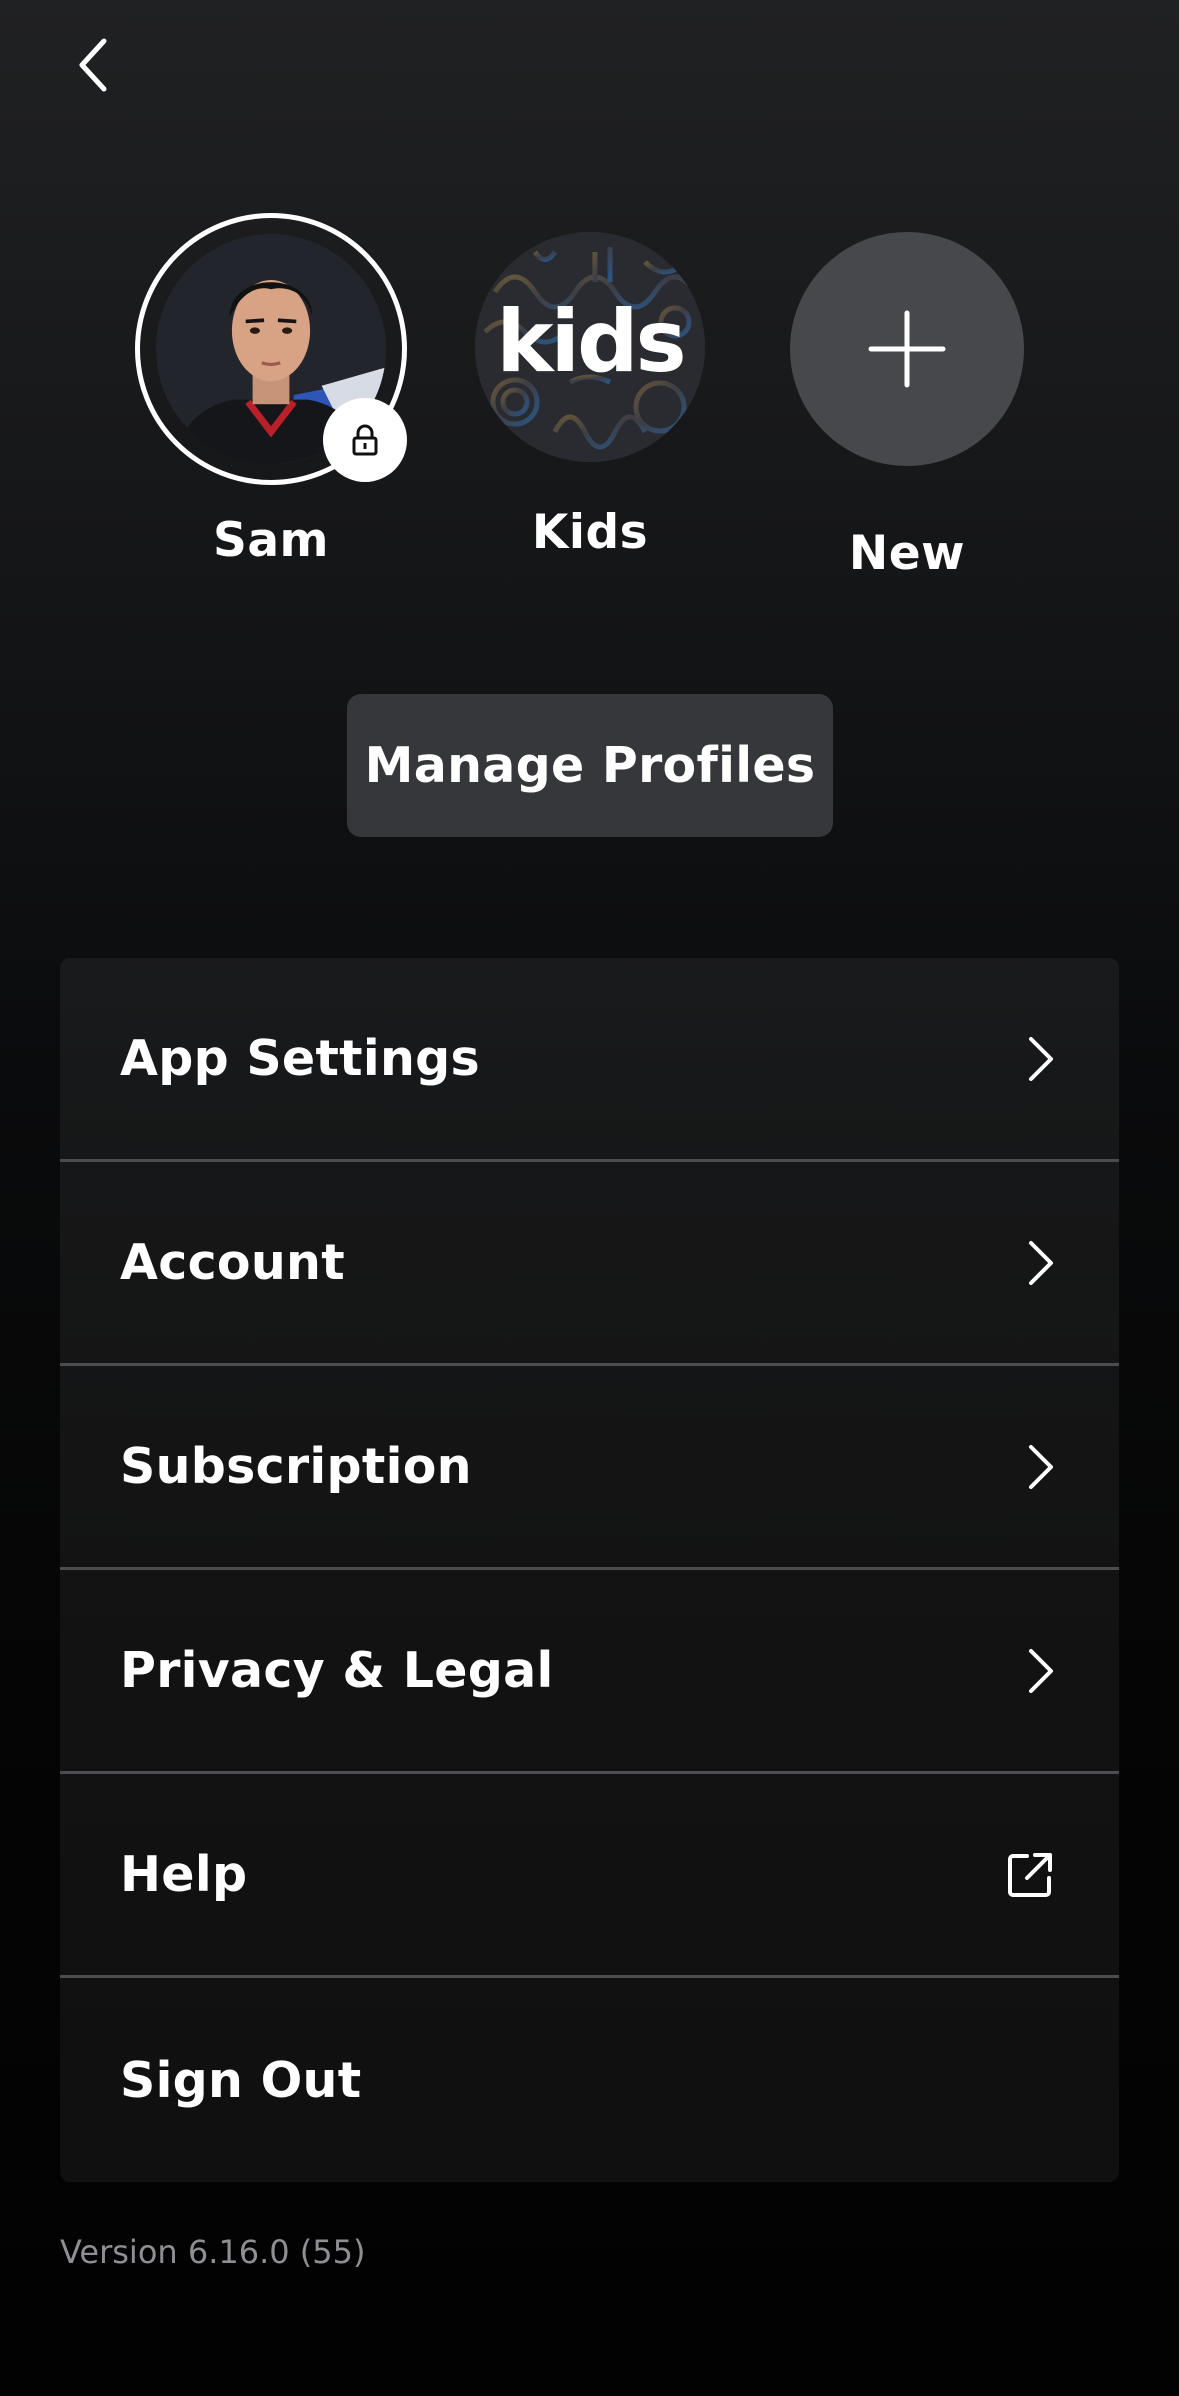 Image resolution: width=1179 pixels, height=2396 pixels. I want to click on profile-name: Kids, so click(590, 532).